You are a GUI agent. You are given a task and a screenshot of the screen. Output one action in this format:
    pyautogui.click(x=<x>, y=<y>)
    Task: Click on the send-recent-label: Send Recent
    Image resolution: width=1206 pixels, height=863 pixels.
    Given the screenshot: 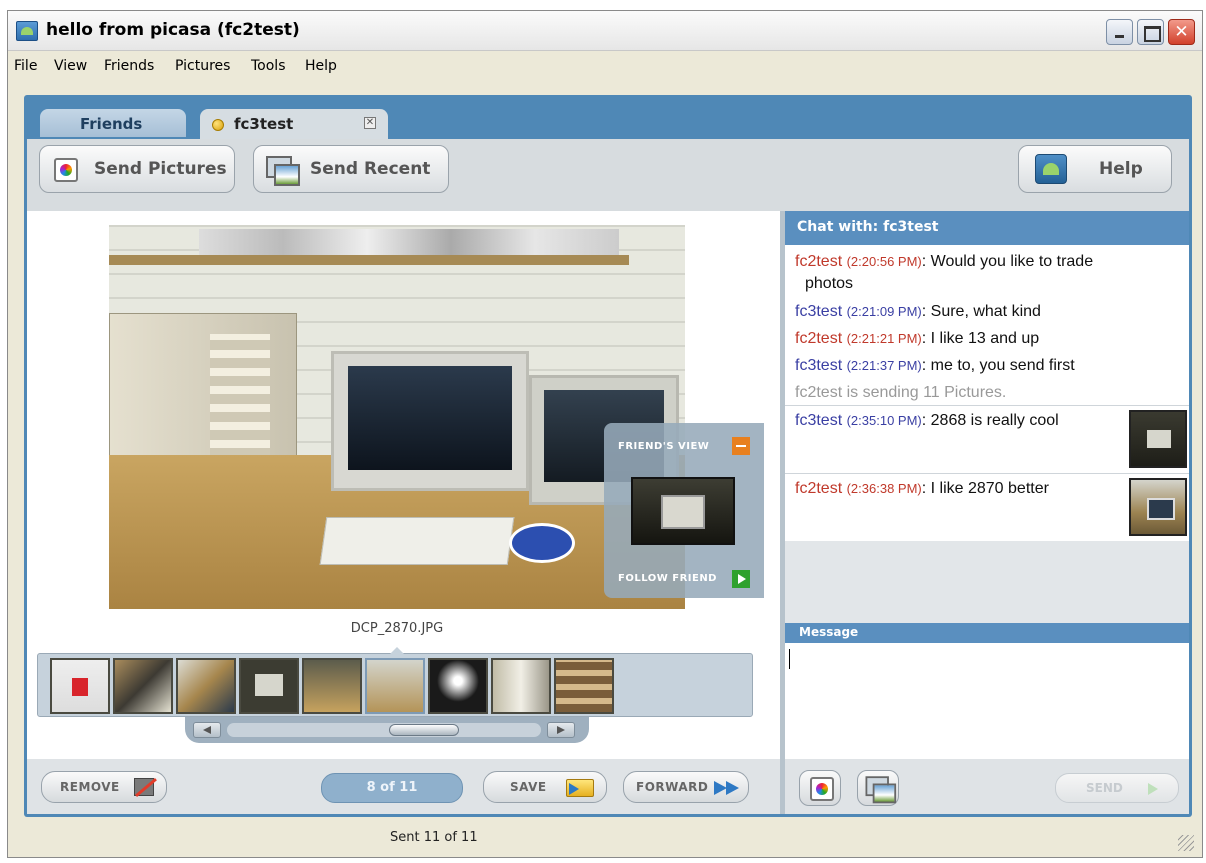 What is the action you would take?
    pyautogui.click(x=370, y=169)
    